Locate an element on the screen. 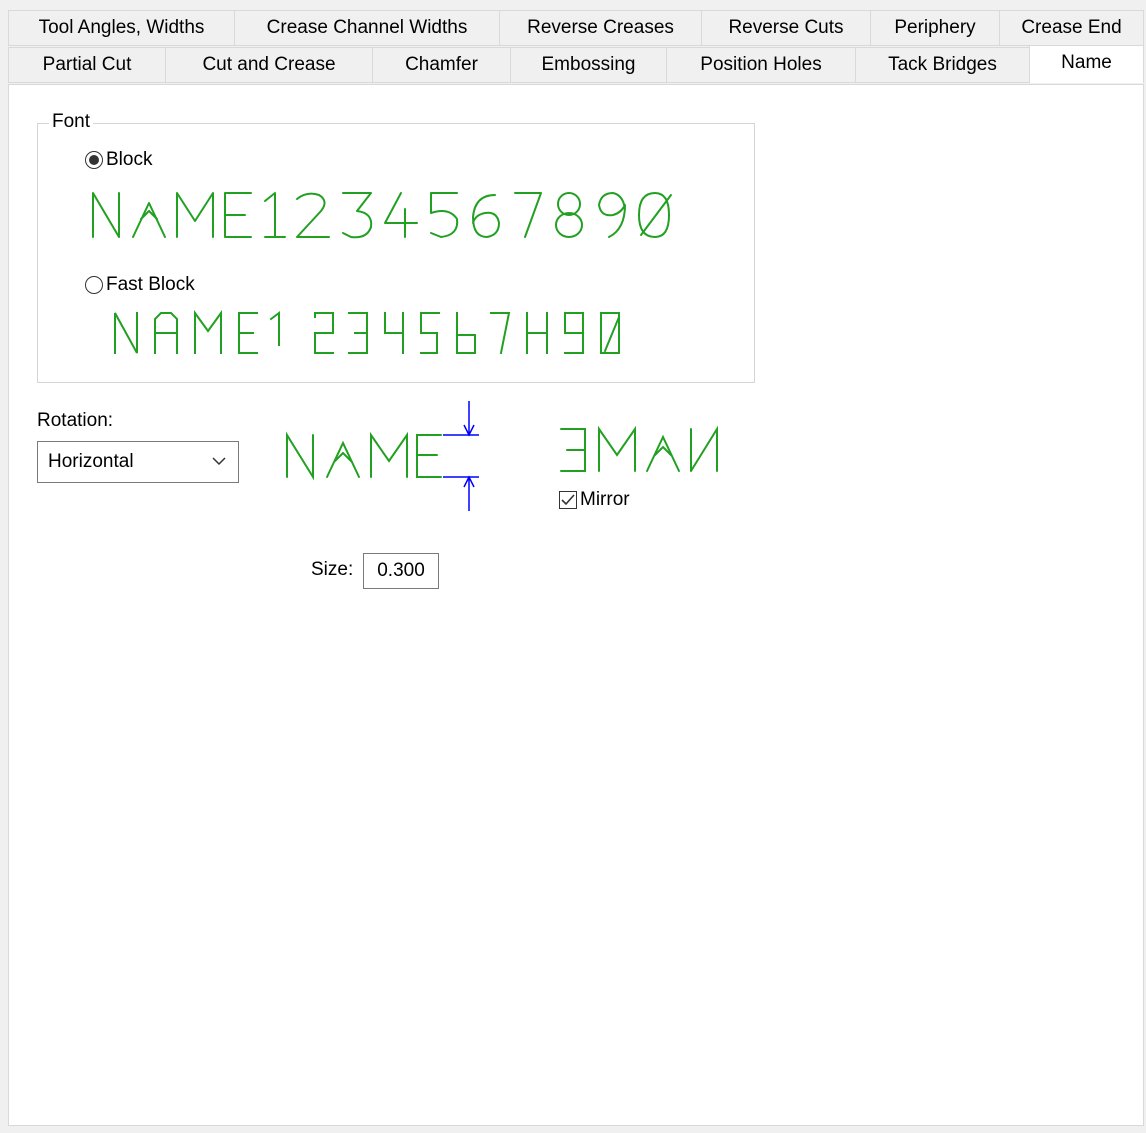 This screenshot has width=1146, height=1133. block-font-preview is located at coordinates (382, 215).